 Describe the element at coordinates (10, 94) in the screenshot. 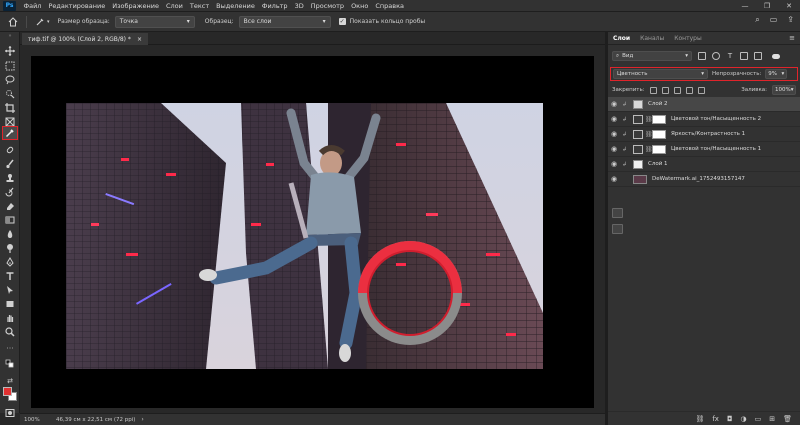

I see `quick-selection-tool-icon` at that location.